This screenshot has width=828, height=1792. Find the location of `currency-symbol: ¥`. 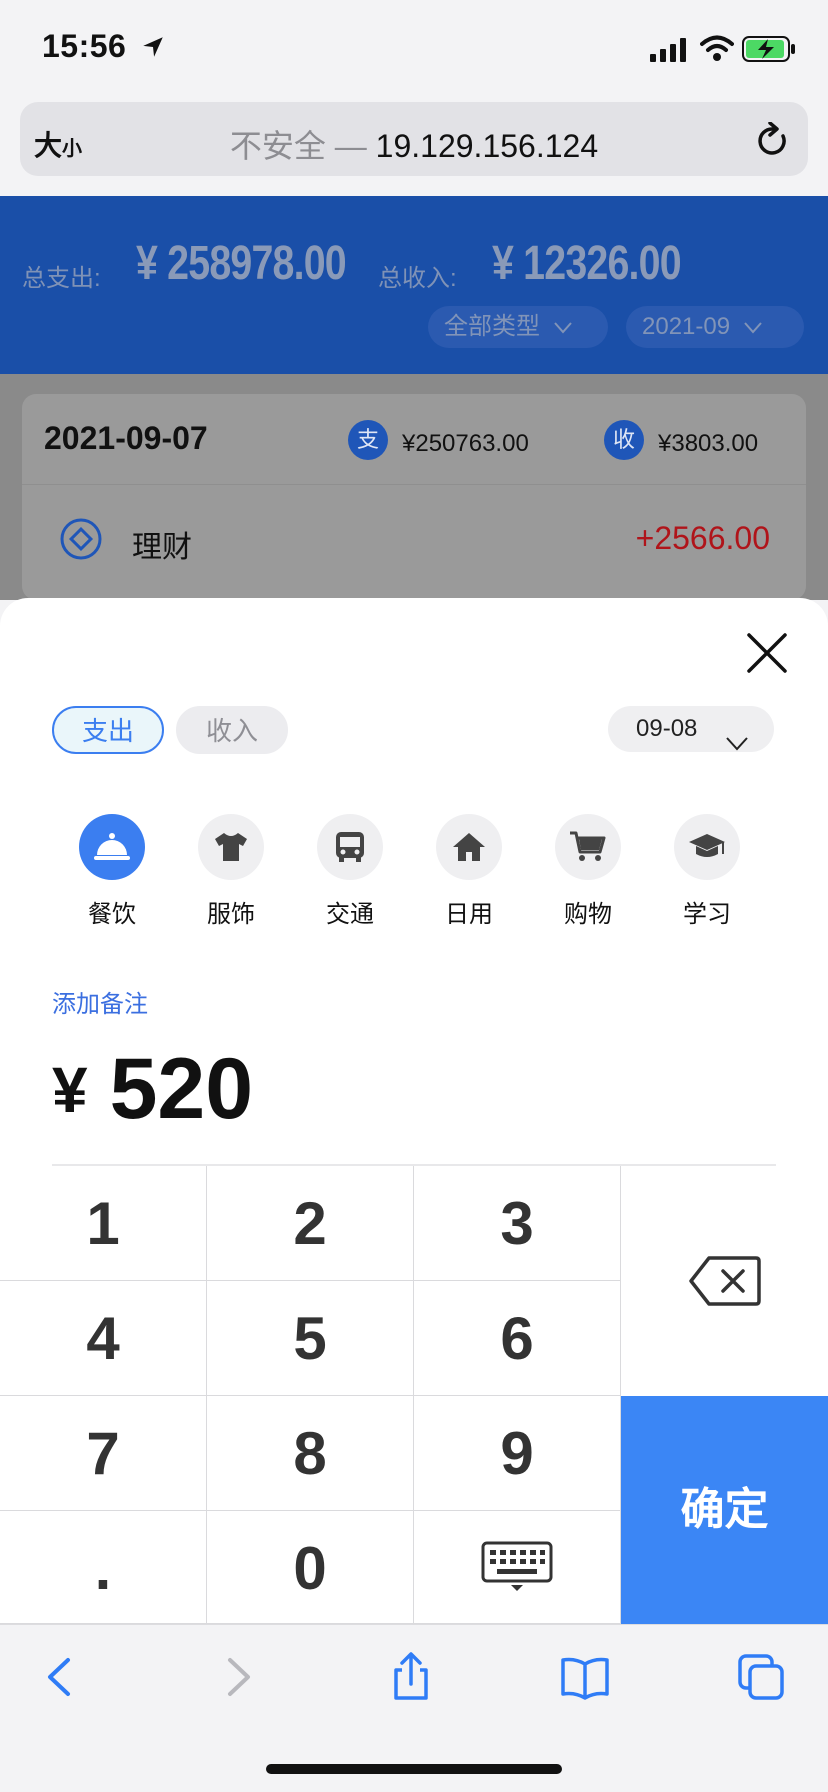

currency-symbol: ¥ is located at coordinates (70, 1090).